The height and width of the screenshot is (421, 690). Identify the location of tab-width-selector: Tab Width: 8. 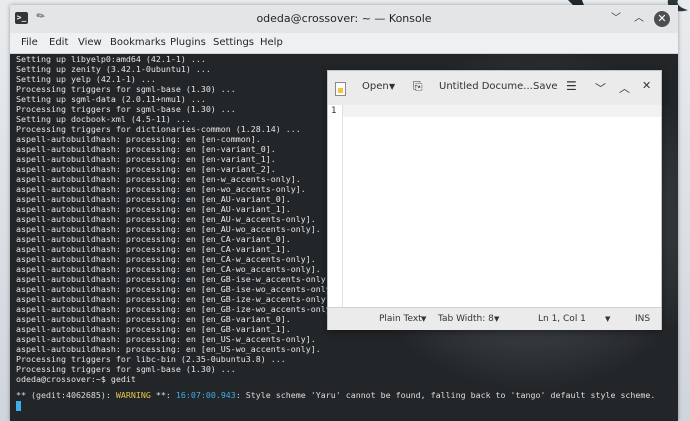
(466, 319).